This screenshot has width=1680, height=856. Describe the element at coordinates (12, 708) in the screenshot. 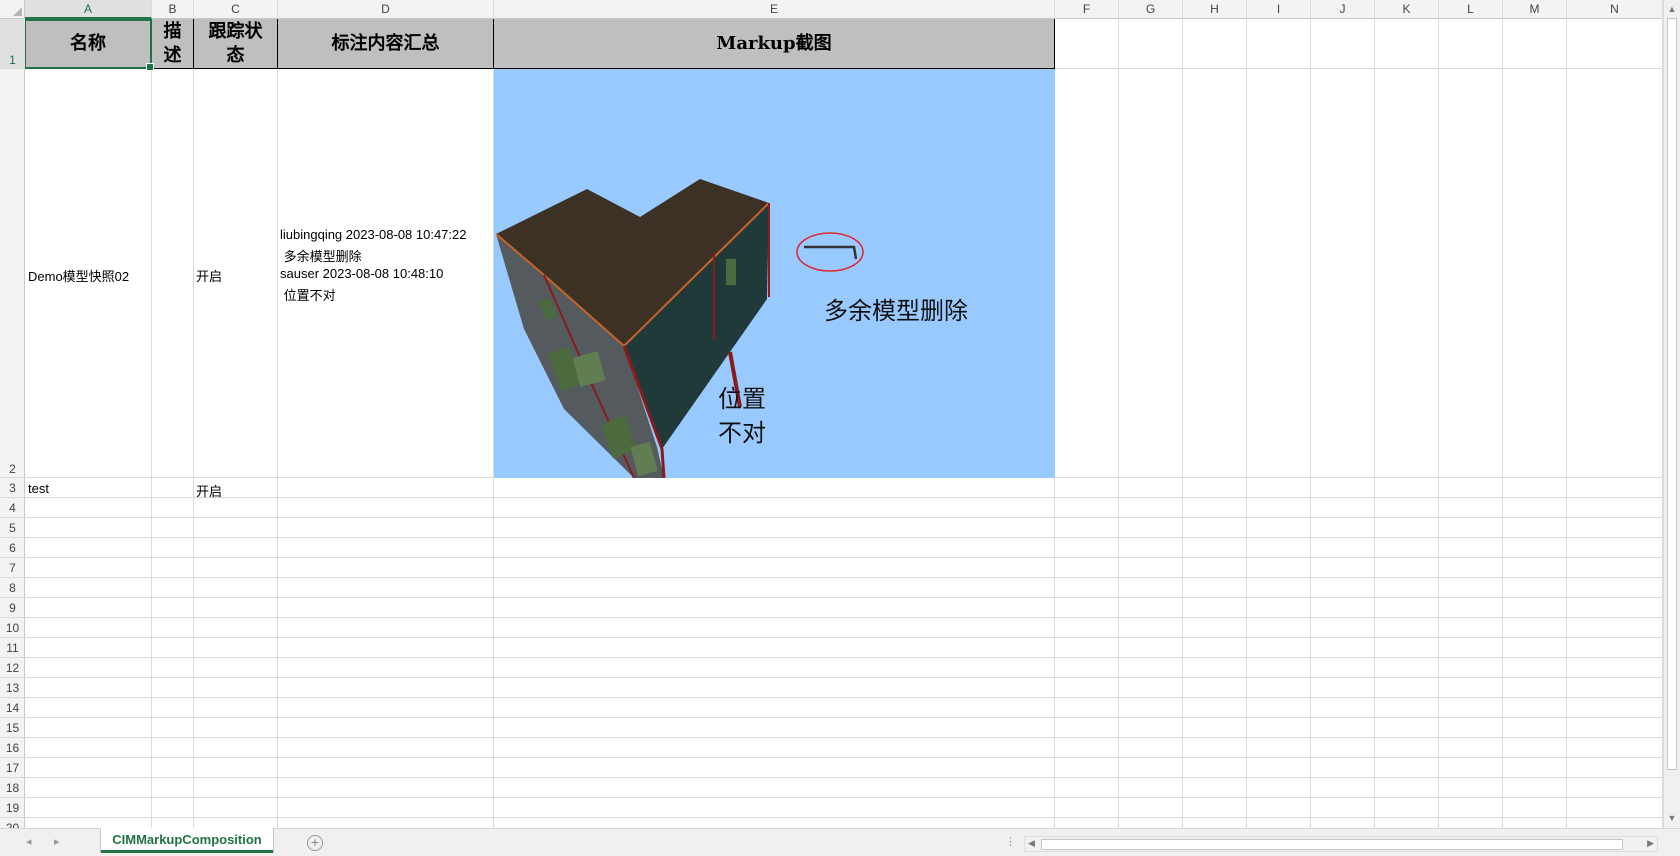

I see `row-header-14: 14` at that location.